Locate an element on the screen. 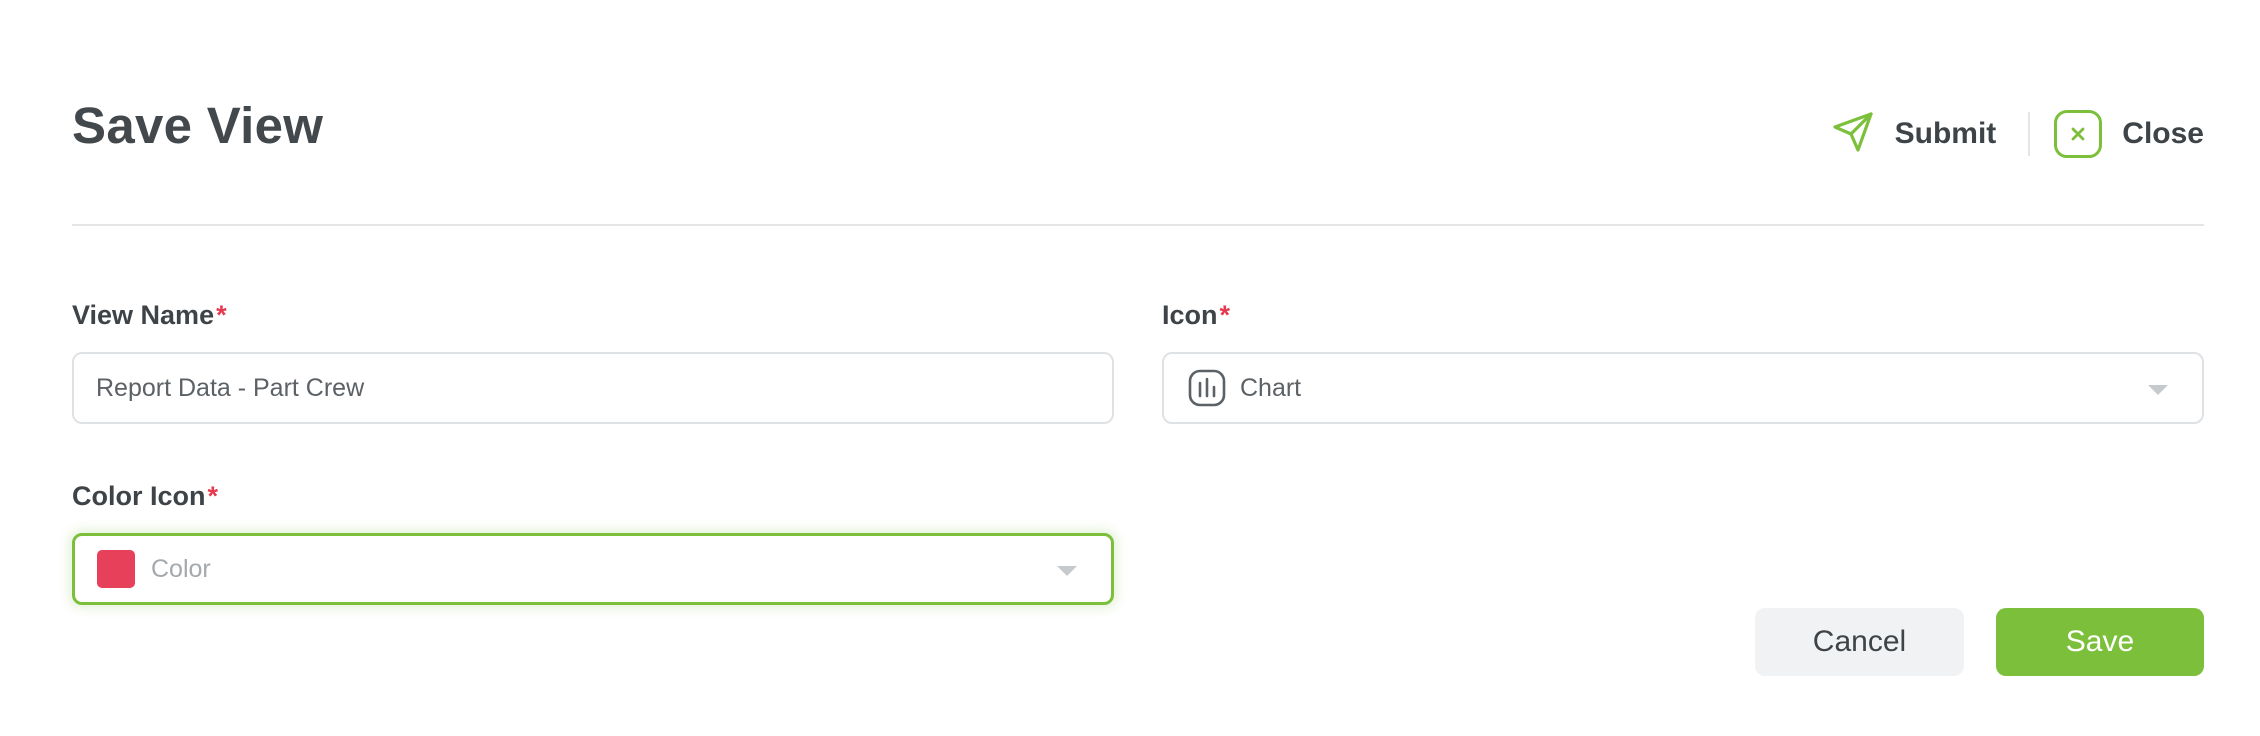 The height and width of the screenshot is (736, 2260). close-button: Close is located at coordinates (2129, 134).